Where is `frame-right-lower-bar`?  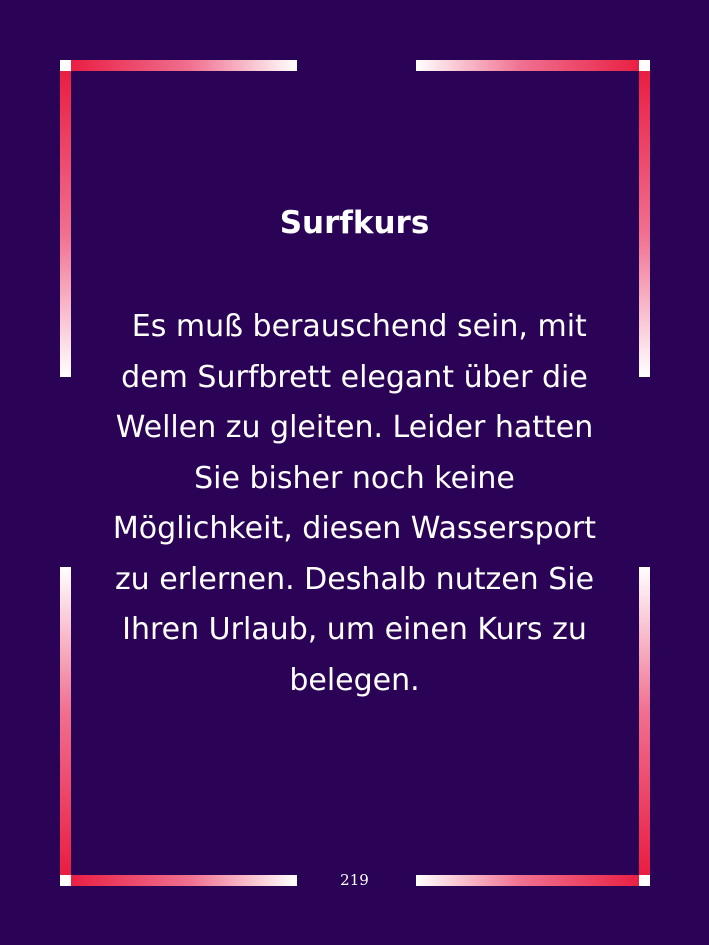
frame-right-lower-bar is located at coordinates (644, 726).